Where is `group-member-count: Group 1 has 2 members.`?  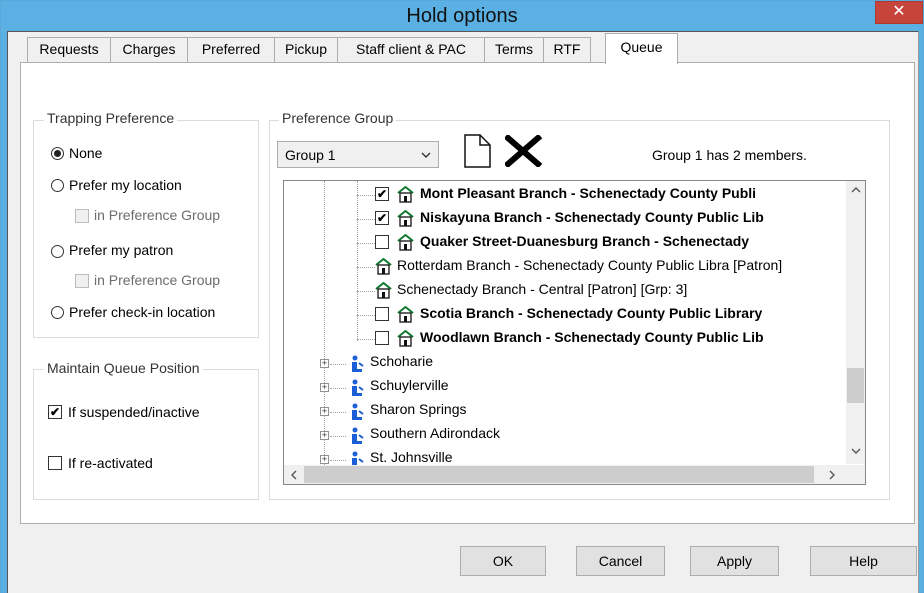
group-member-count: Group 1 has 2 members. is located at coordinates (729, 155).